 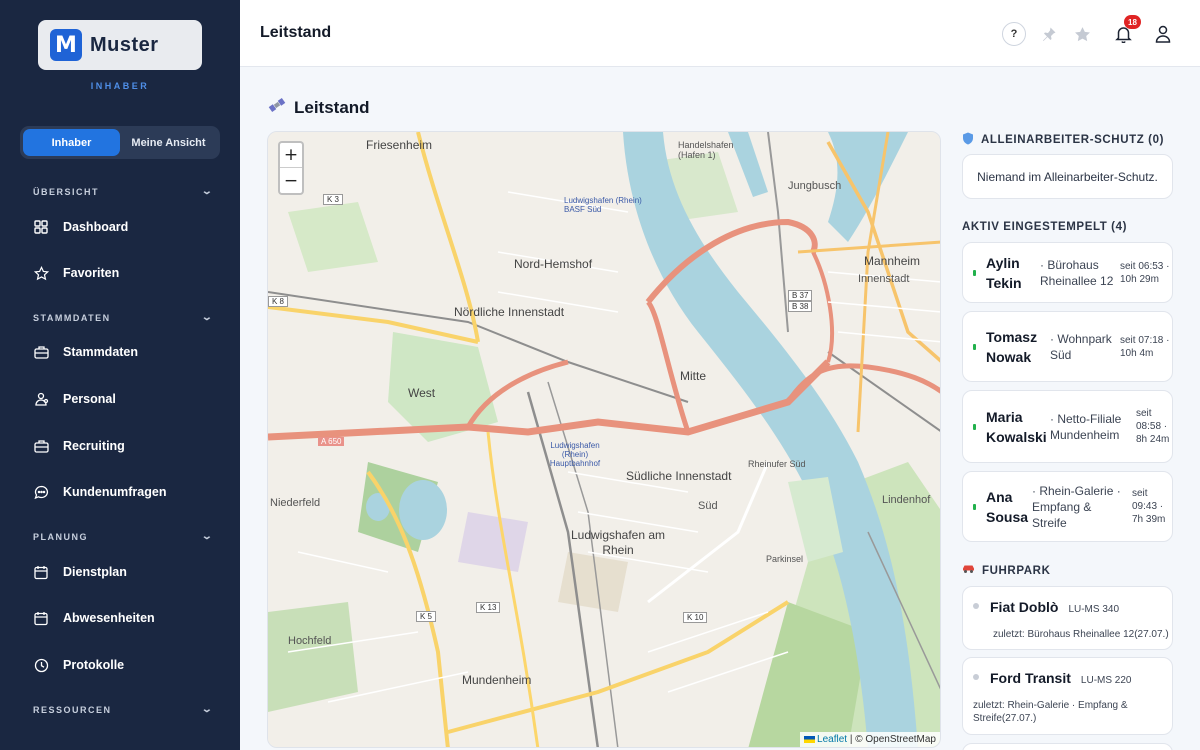 I want to click on brand-logo: M Muster, so click(x=120, y=45).